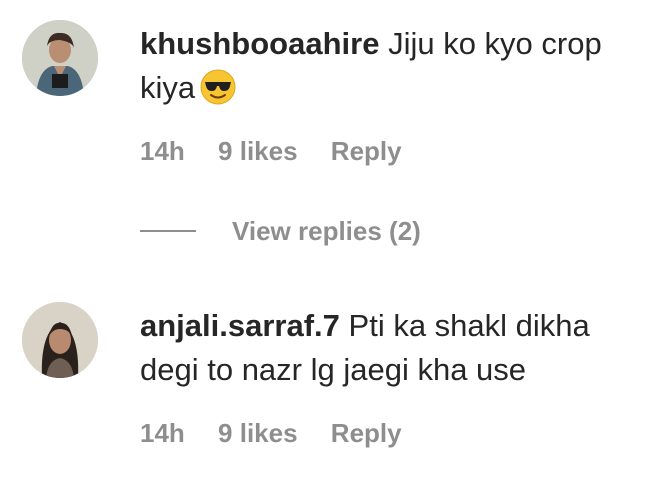 The image size is (670, 485). What do you see at coordinates (395, 66) in the screenshot?
I see `comment-text: khushbooaahire Jiju ko kyo crop kiya` at bounding box center [395, 66].